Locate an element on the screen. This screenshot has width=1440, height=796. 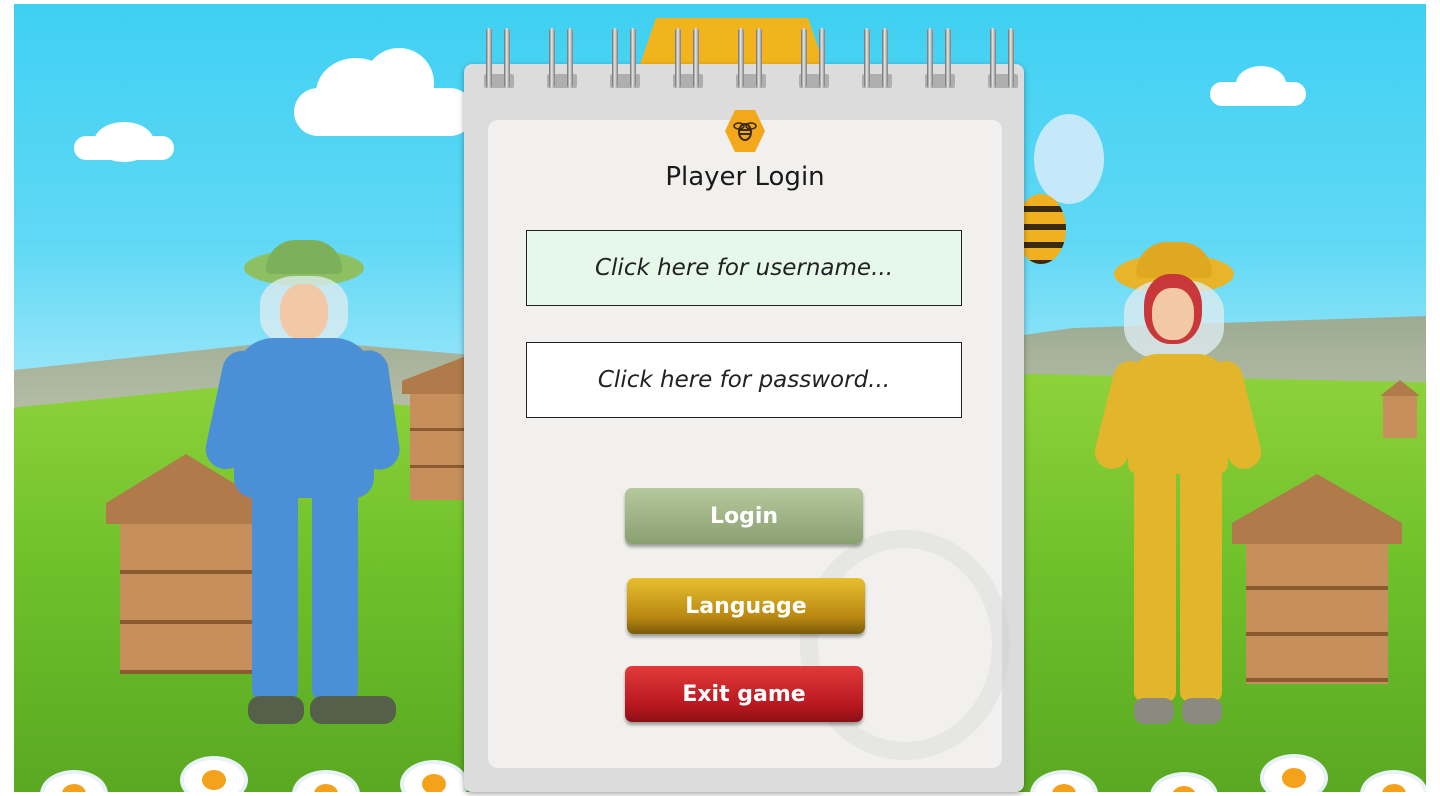
bee-watermark is located at coordinates (905, 645).